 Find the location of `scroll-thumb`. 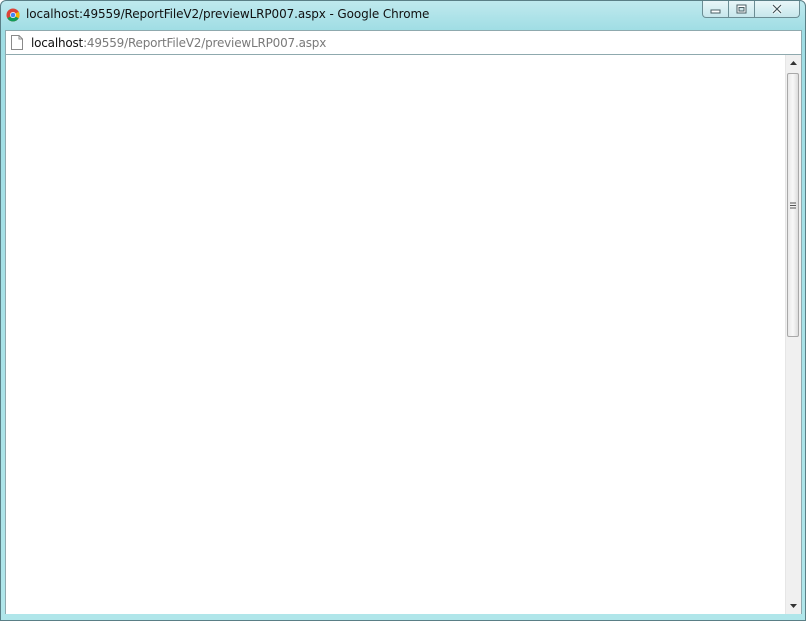

scroll-thumb is located at coordinates (793, 205).